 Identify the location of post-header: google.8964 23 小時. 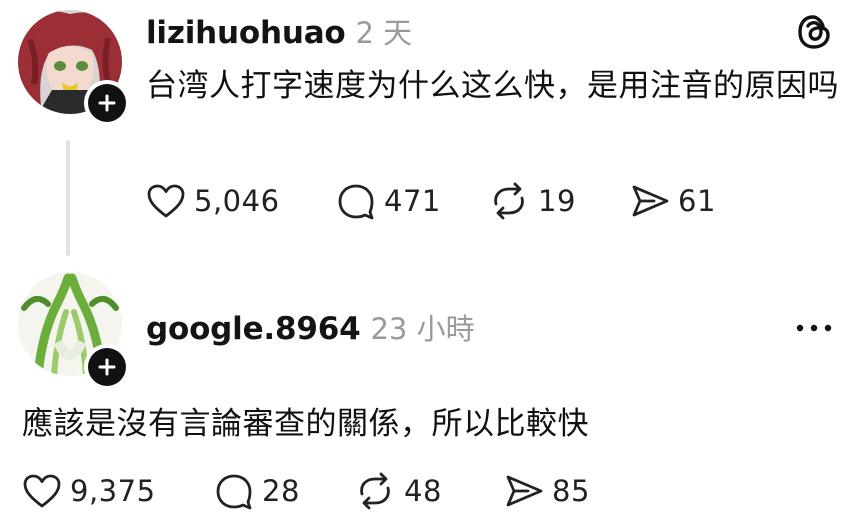
(310, 327).